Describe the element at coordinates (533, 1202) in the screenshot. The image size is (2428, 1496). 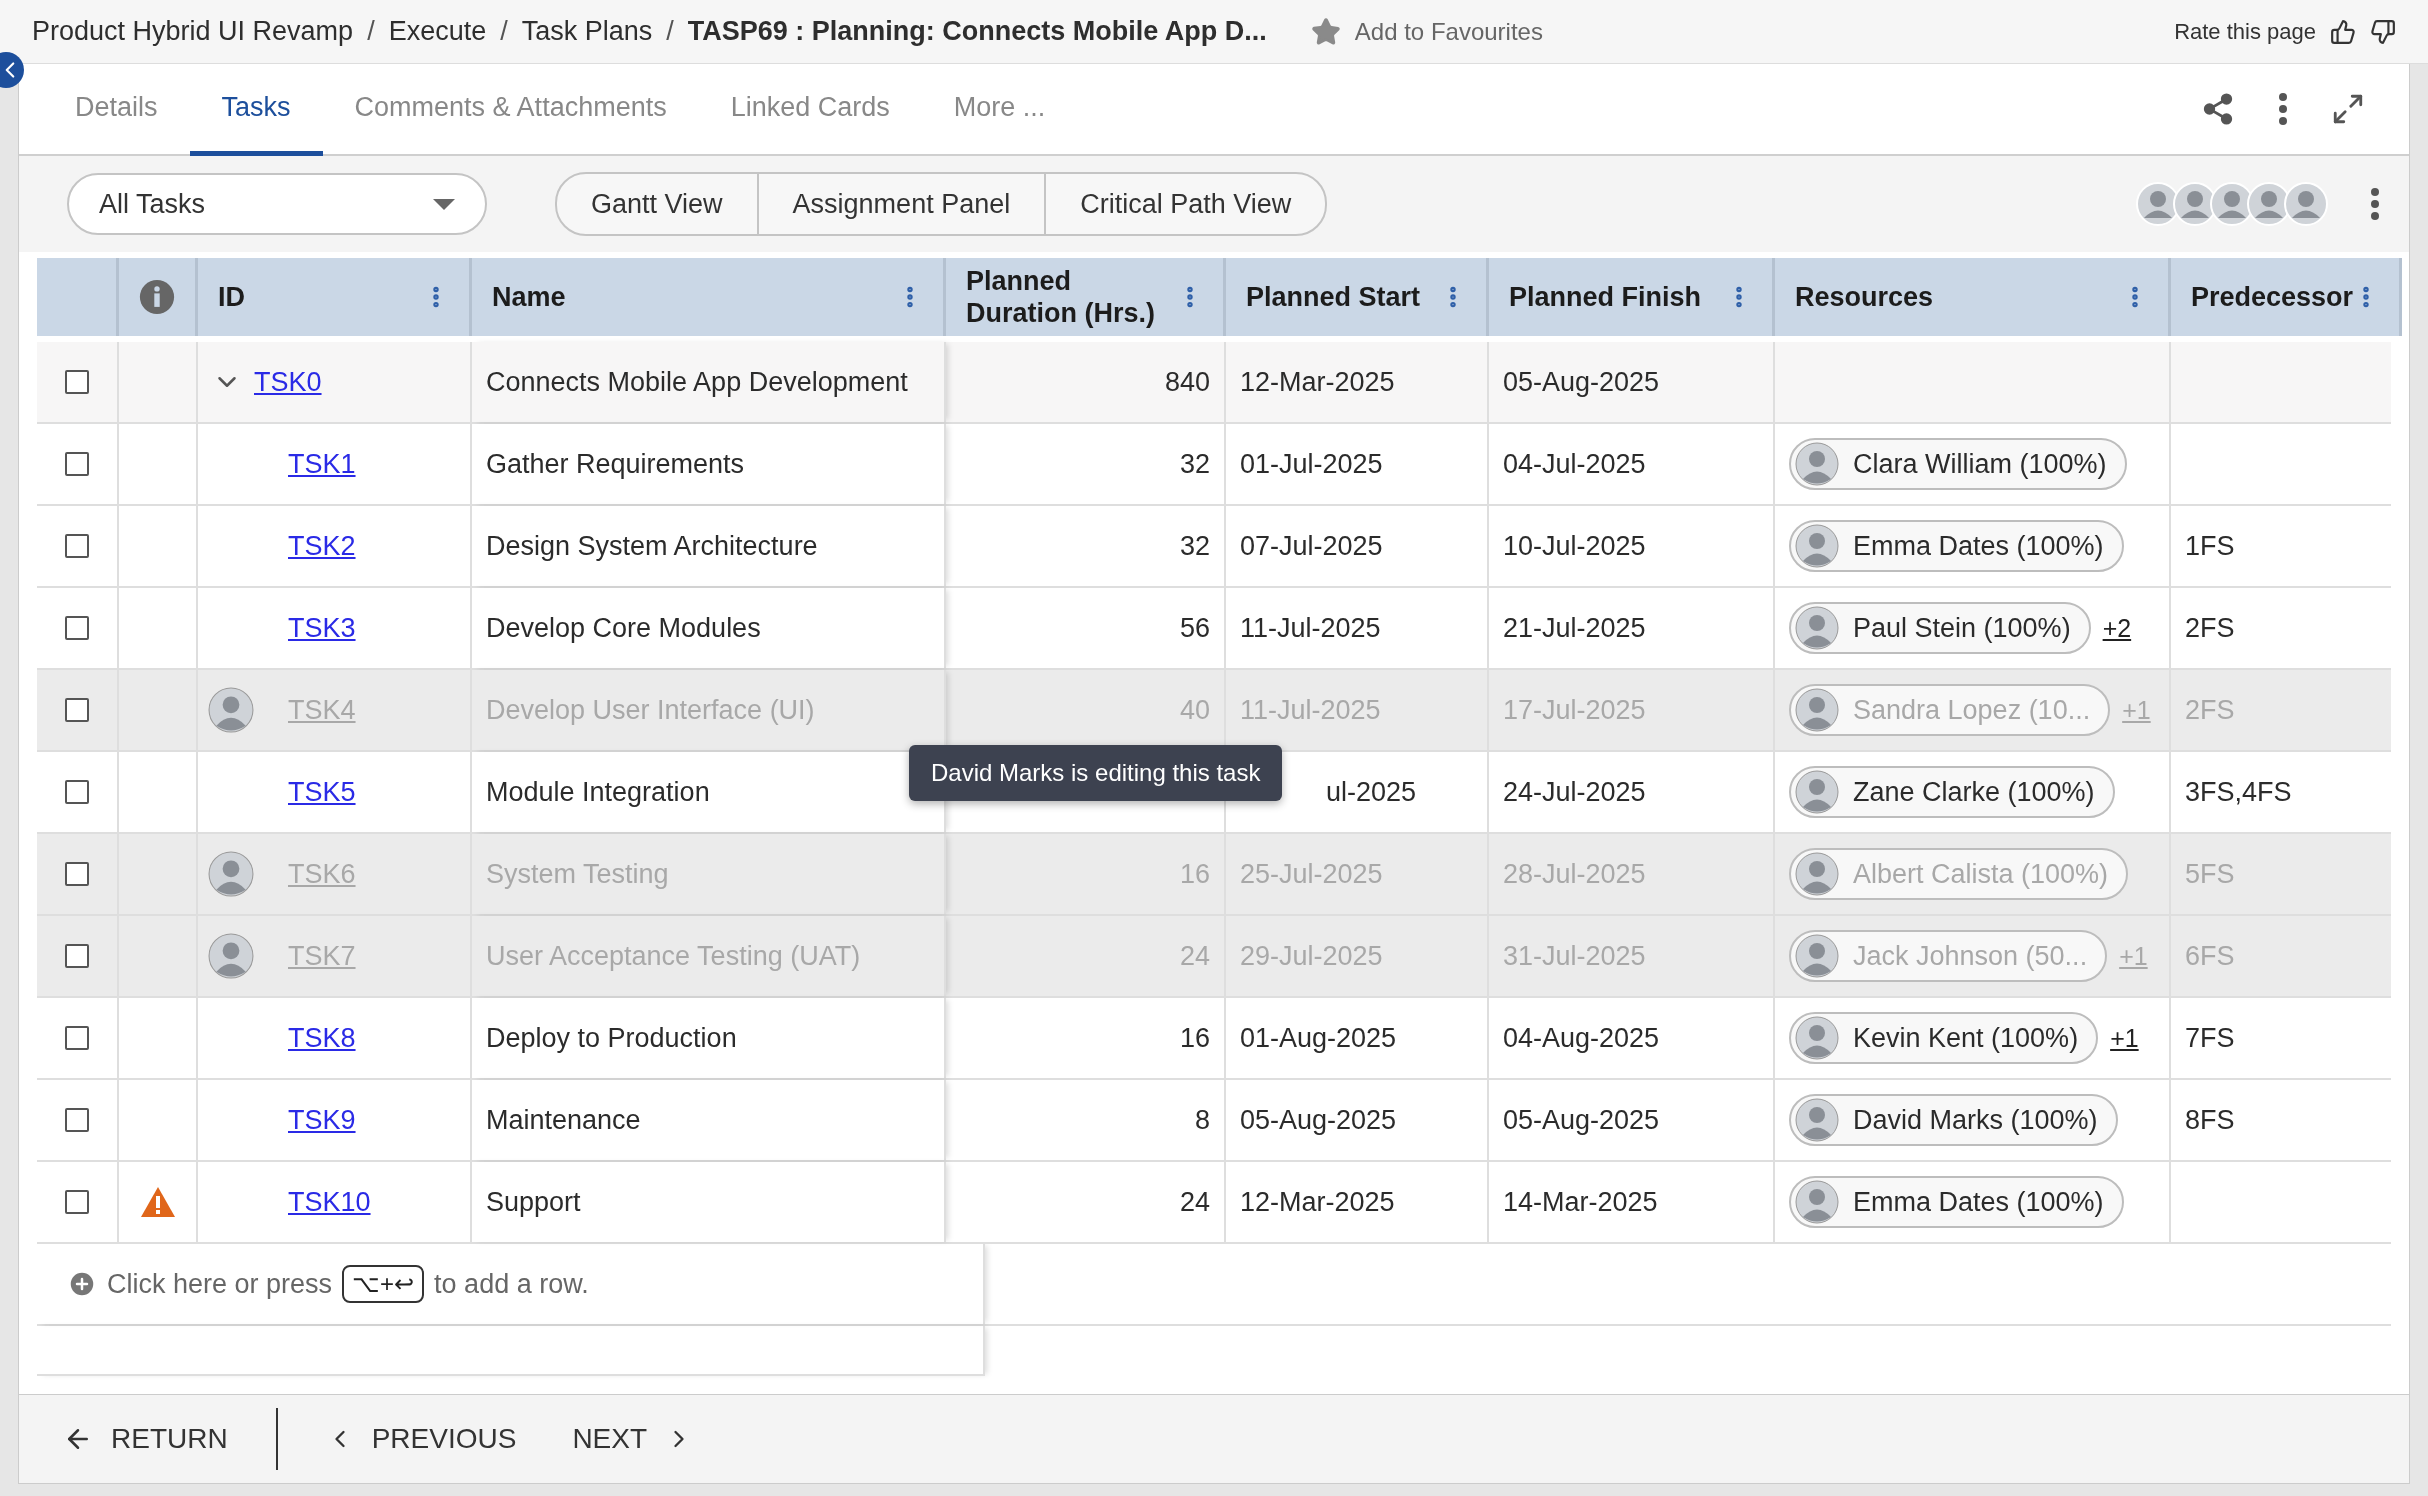
I see `task-name: Support` at that location.